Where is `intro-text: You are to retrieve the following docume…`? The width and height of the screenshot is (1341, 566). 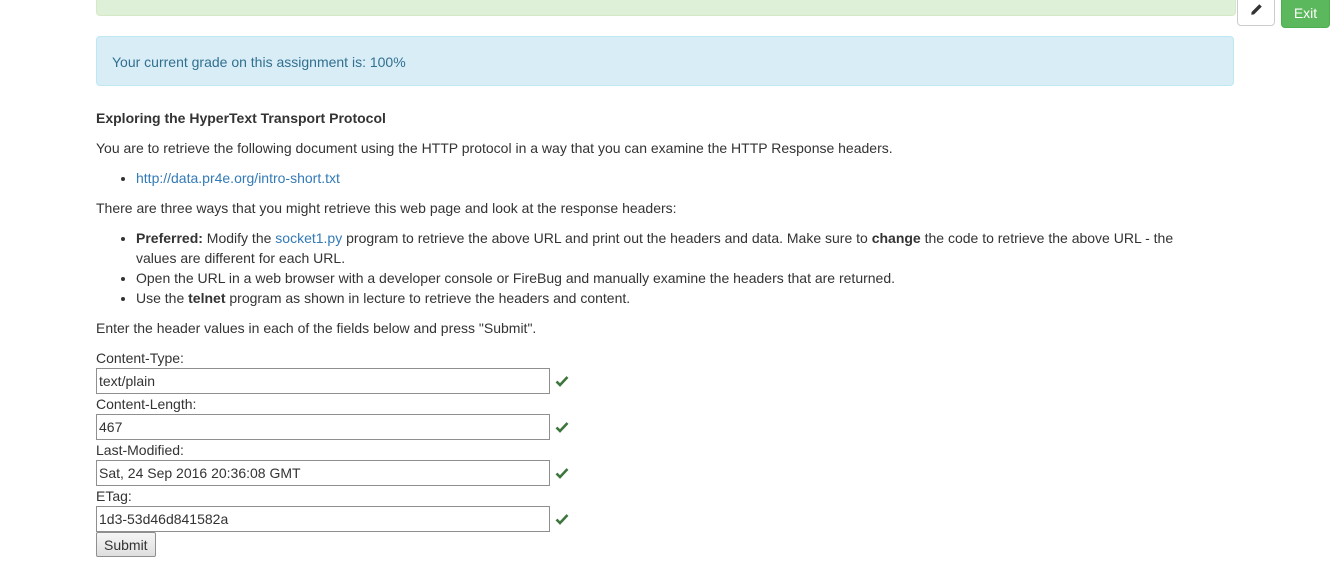
intro-text: You are to retrieve the following docume… is located at coordinates (494, 148).